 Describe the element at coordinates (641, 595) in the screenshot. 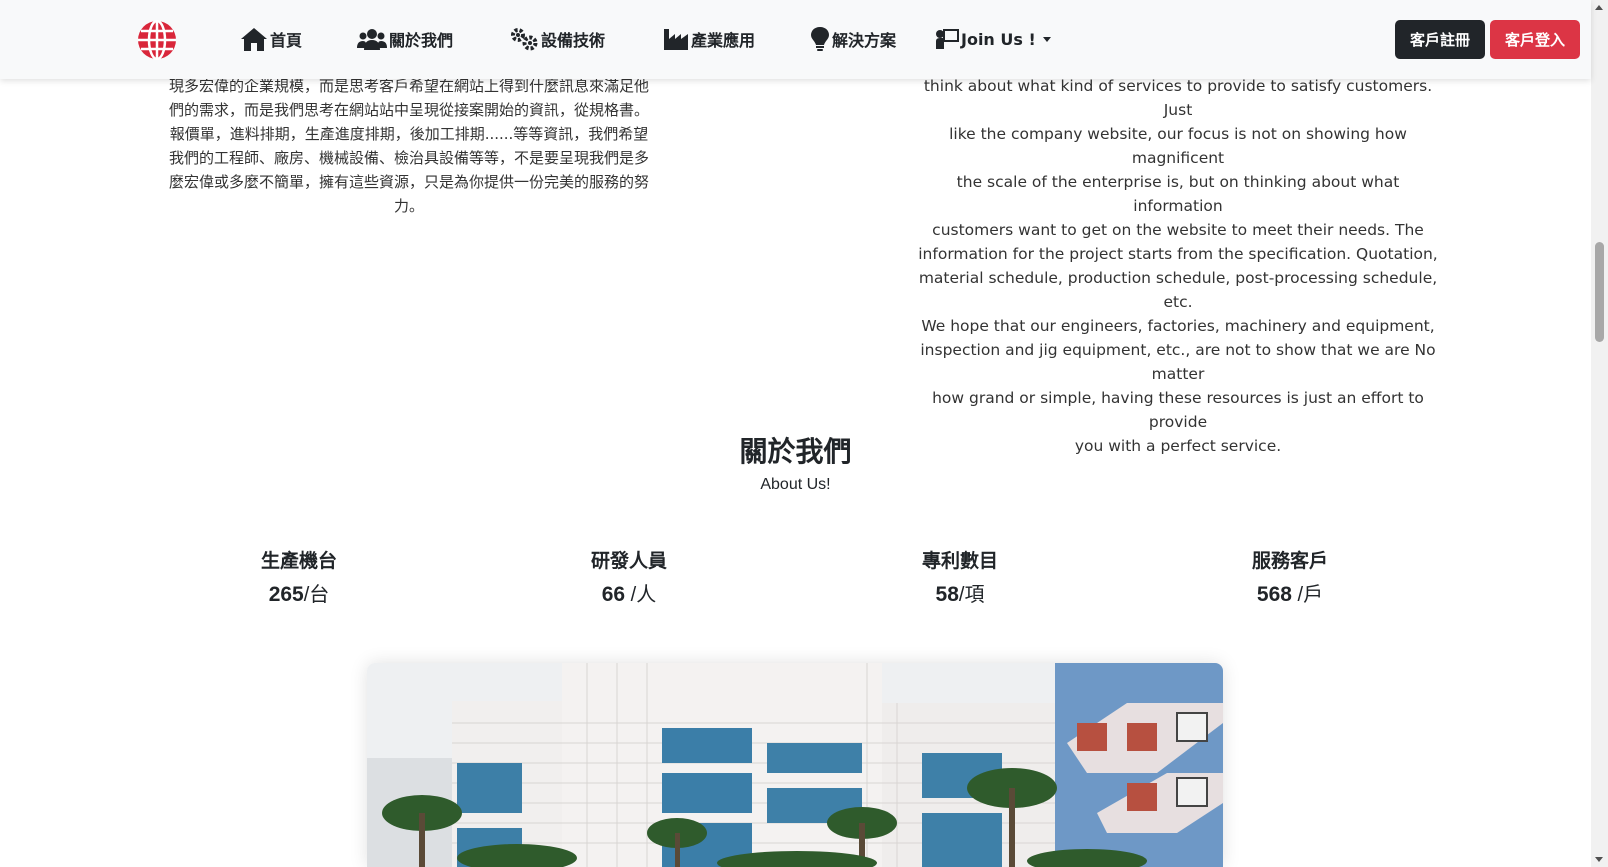

I see `stat-unit: /人` at that location.